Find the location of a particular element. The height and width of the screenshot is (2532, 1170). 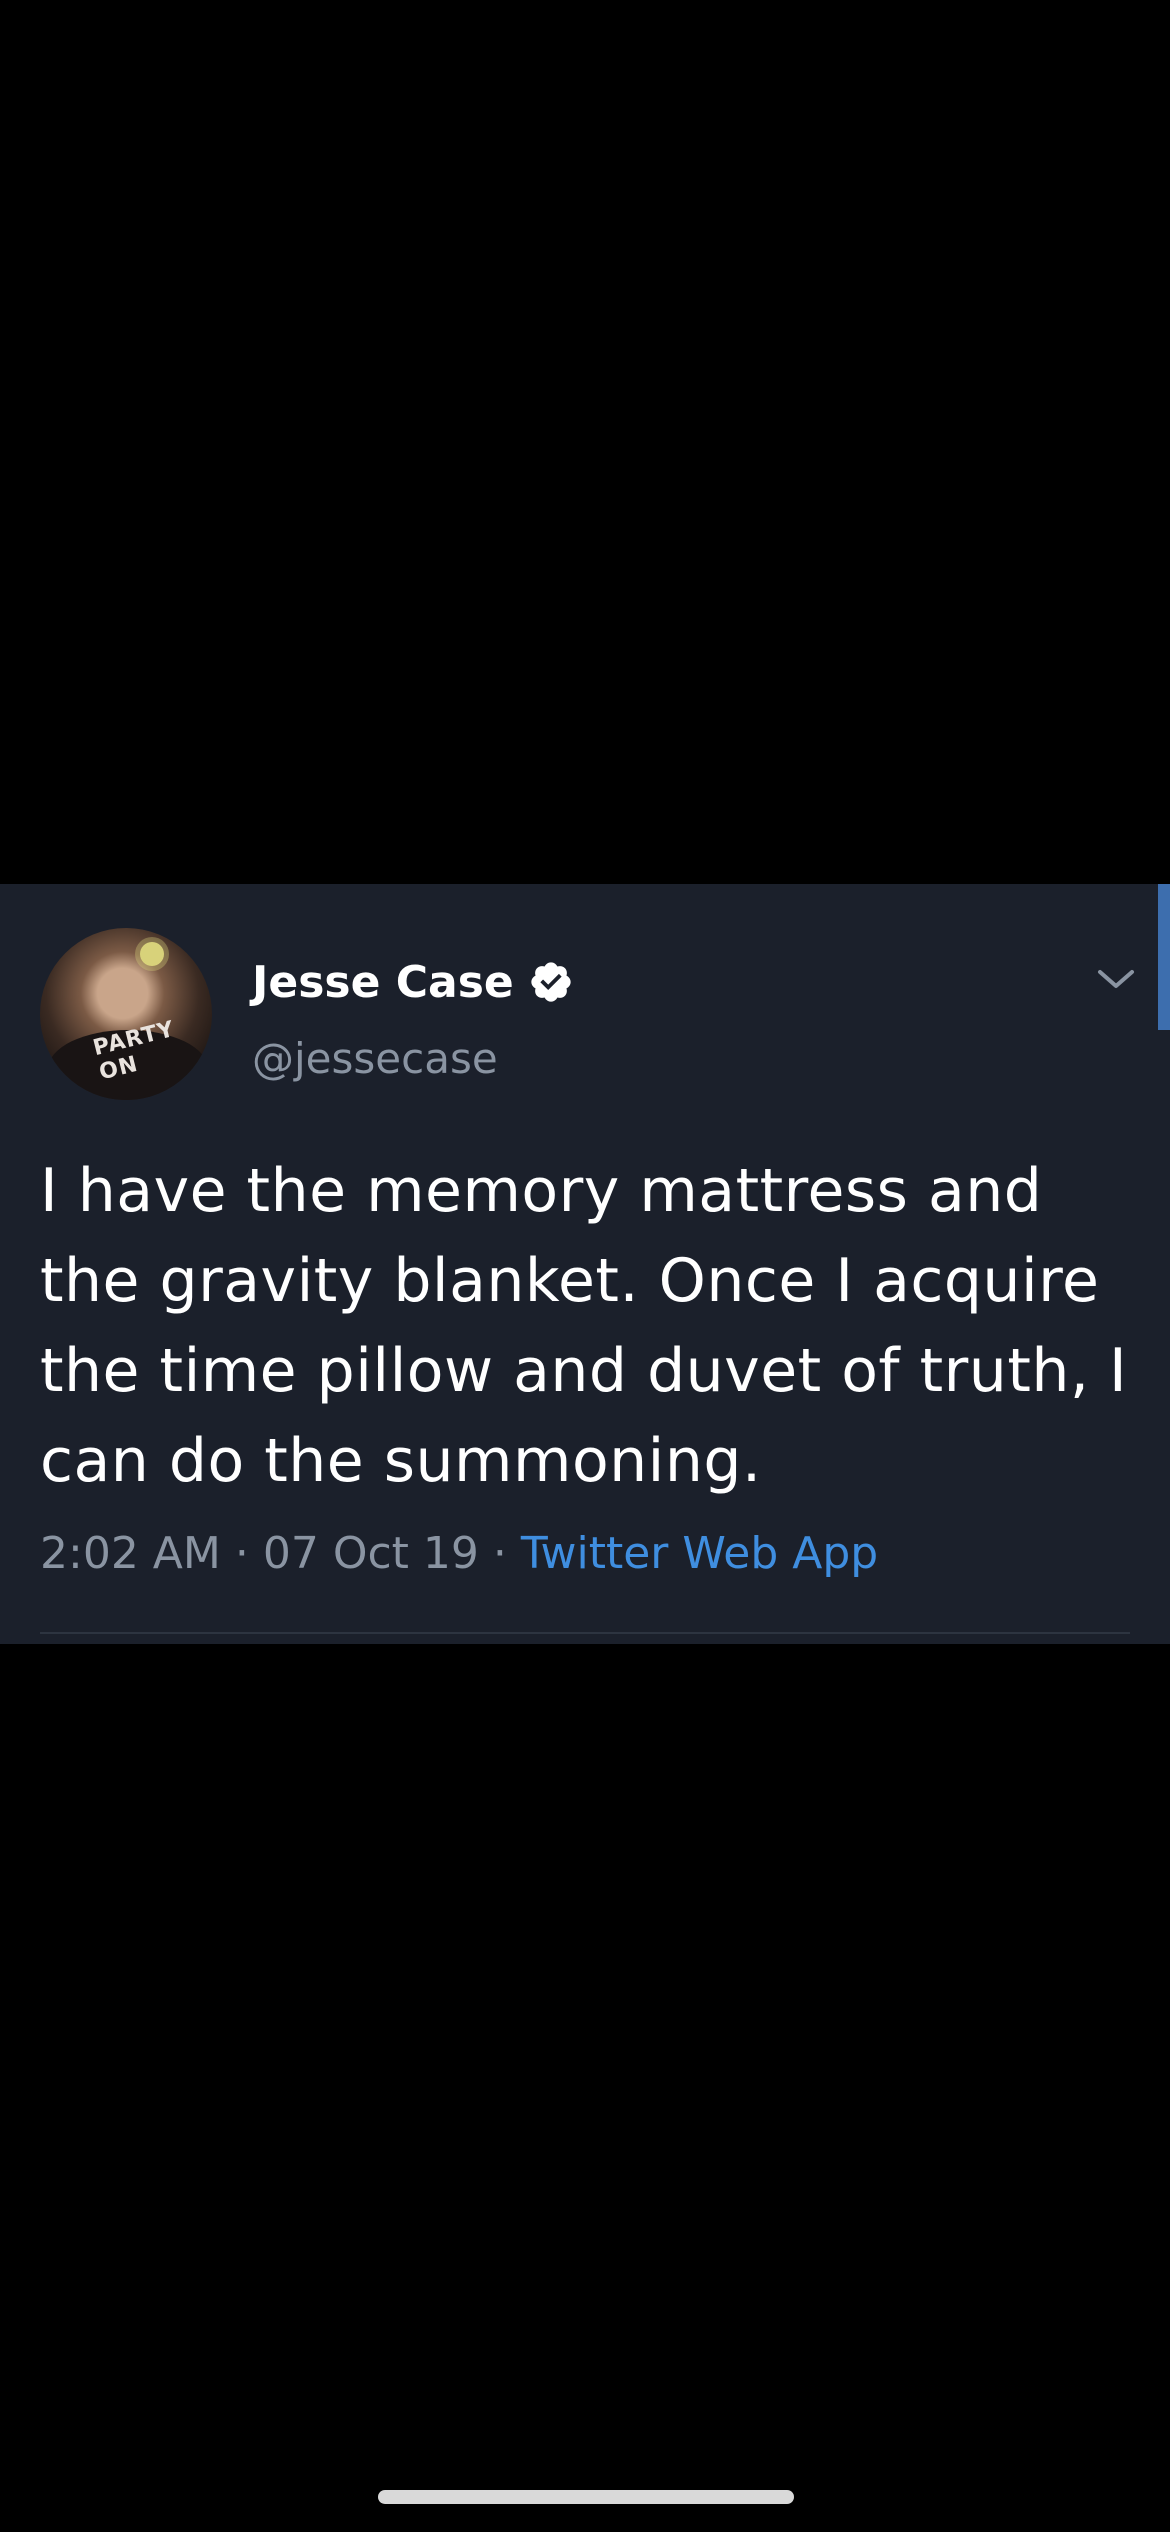

author-handle: @jessecase is located at coordinates (375, 1058).